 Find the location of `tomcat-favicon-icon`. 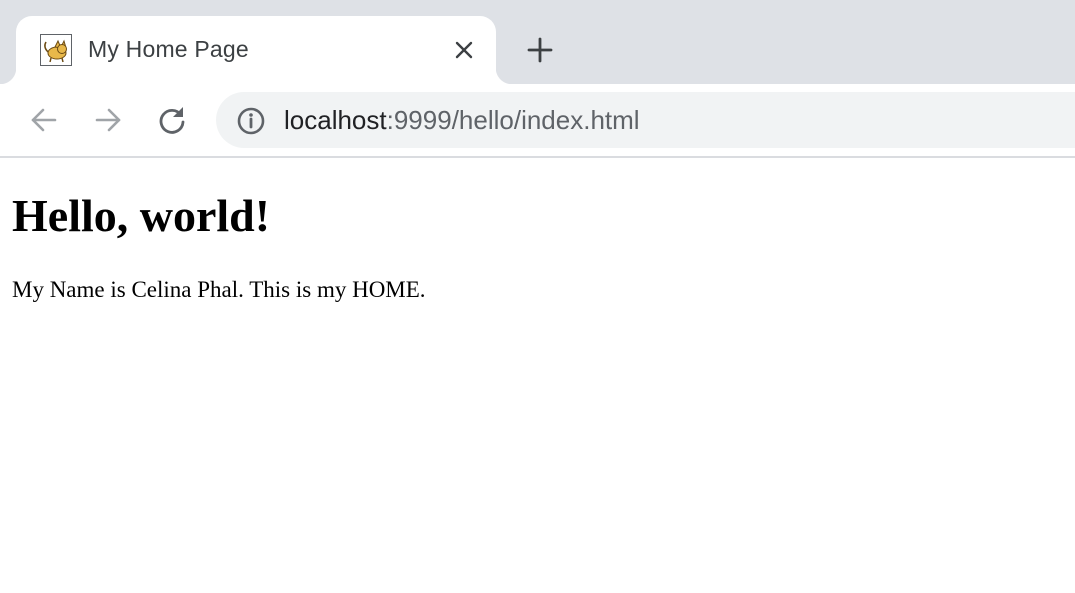

tomcat-favicon-icon is located at coordinates (56, 50).